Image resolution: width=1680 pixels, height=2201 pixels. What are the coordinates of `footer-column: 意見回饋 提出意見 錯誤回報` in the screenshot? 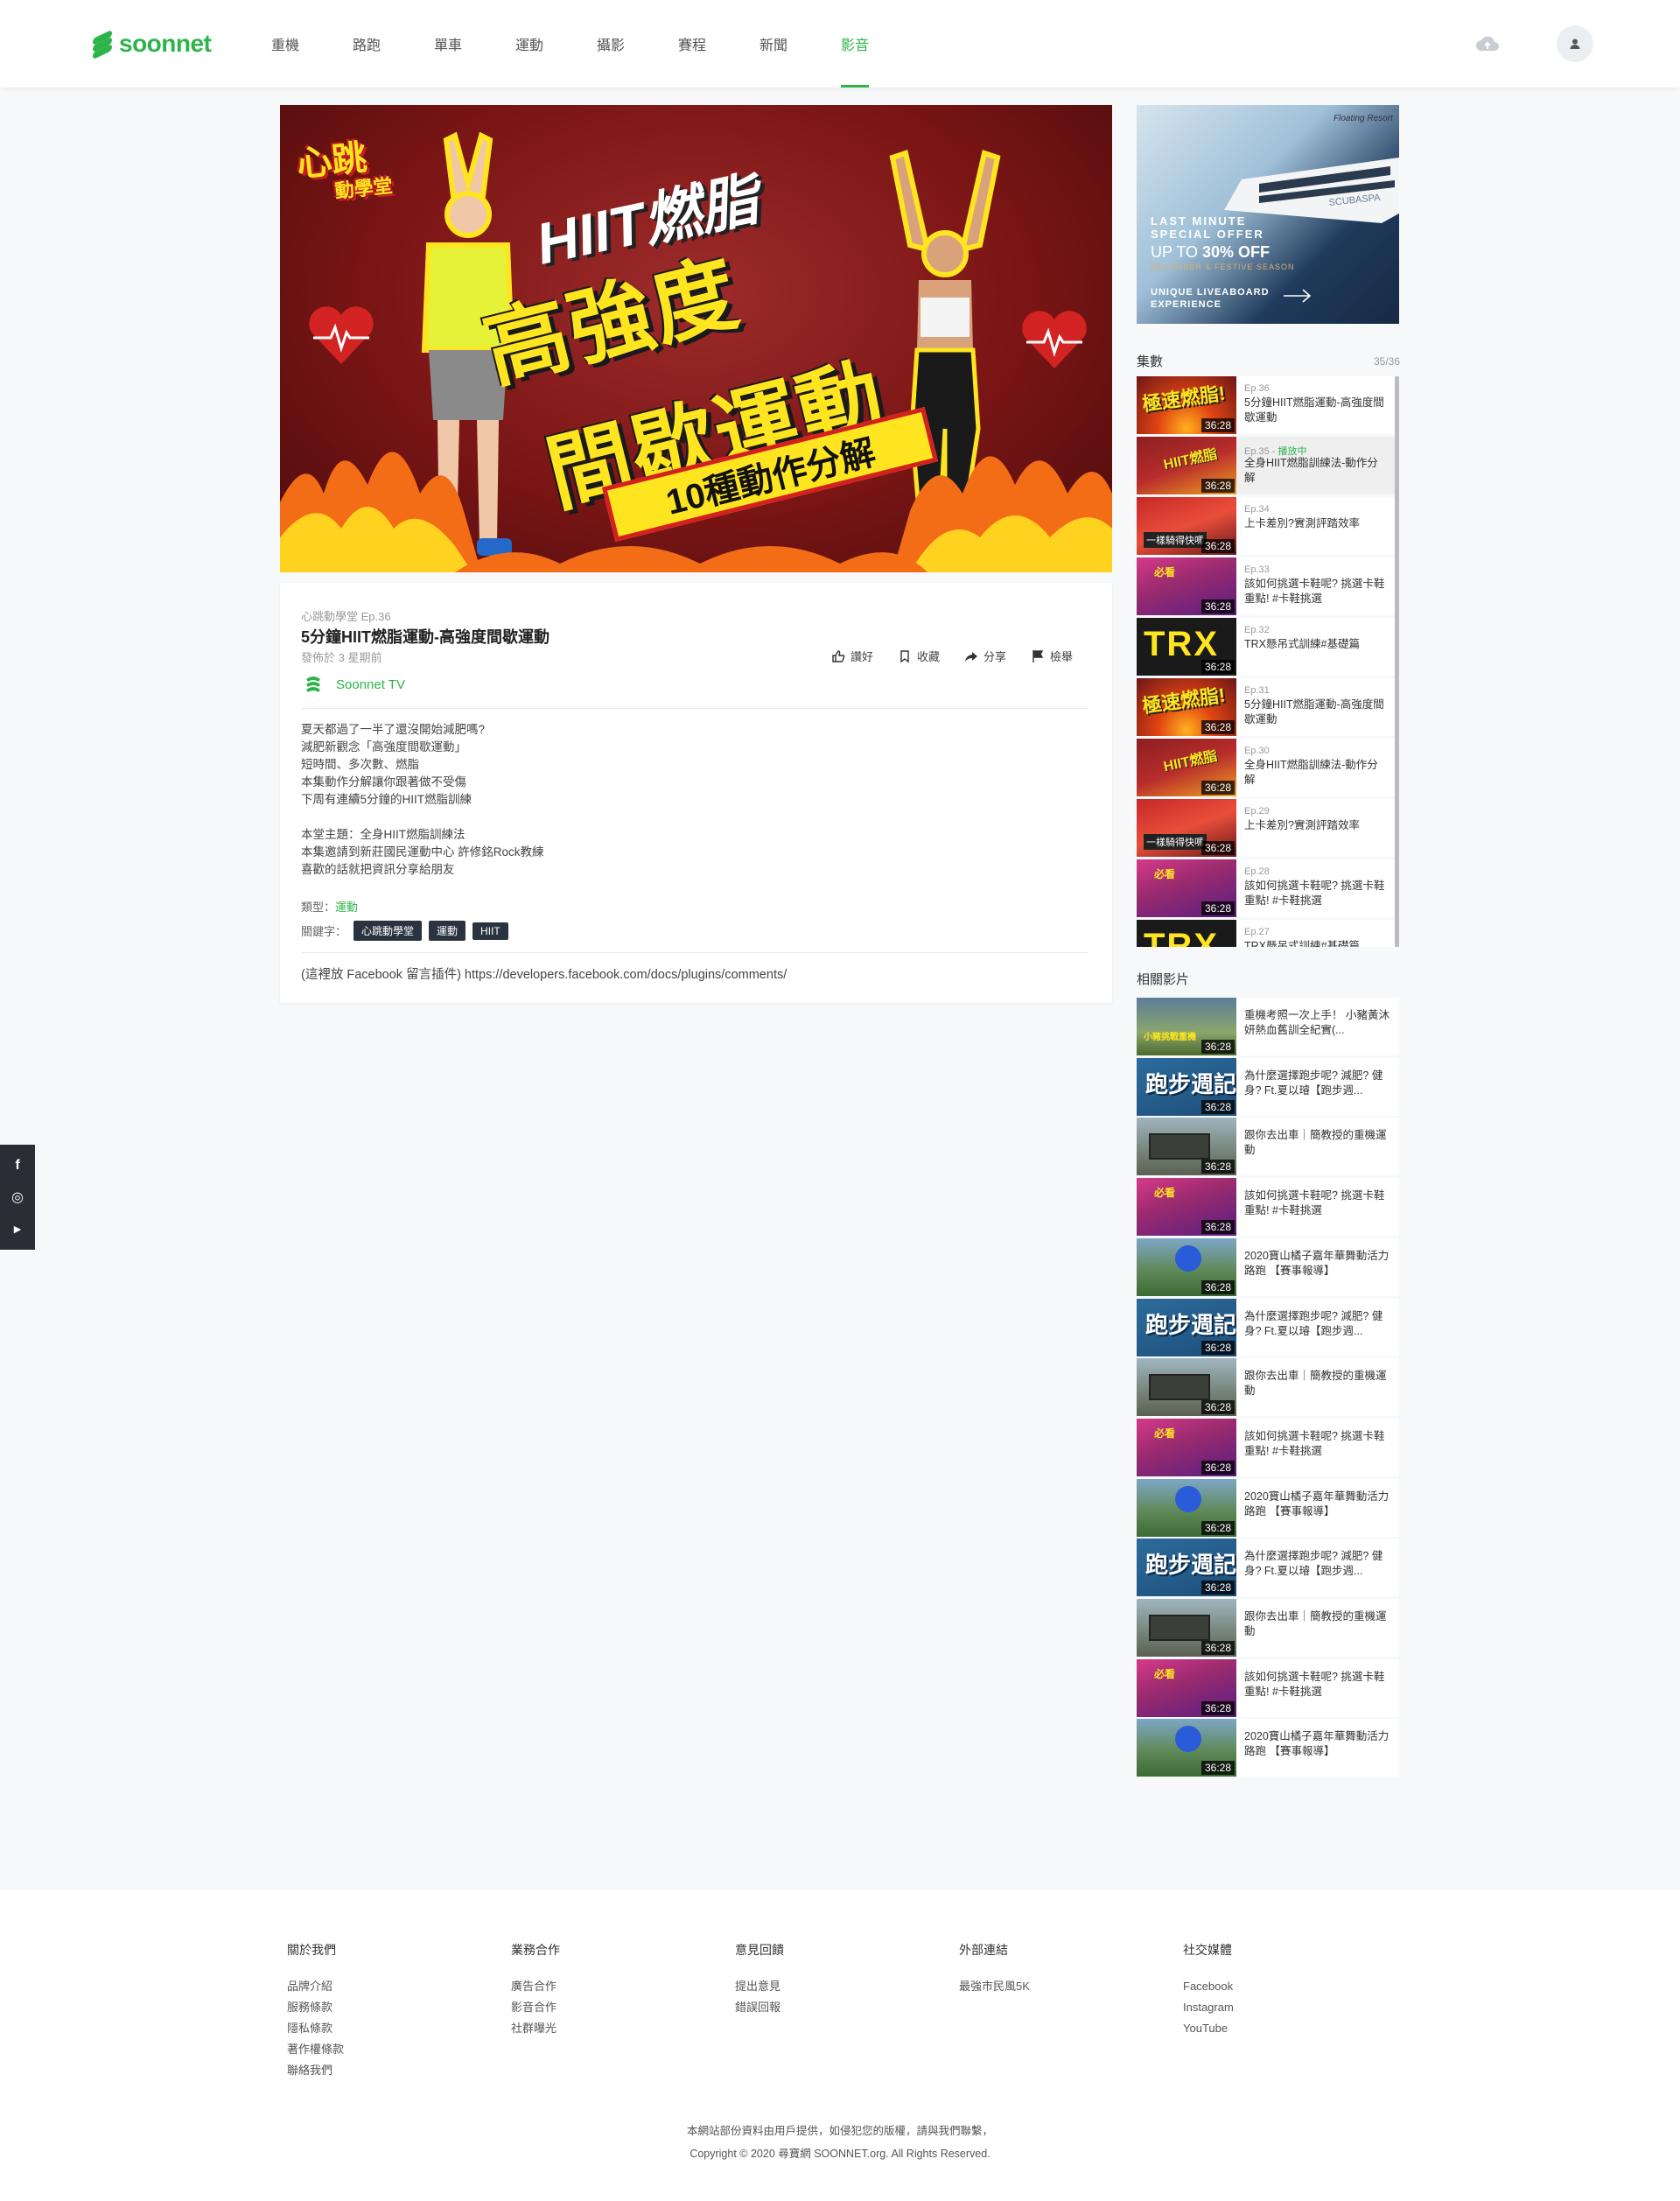 It's located at (759, 1979).